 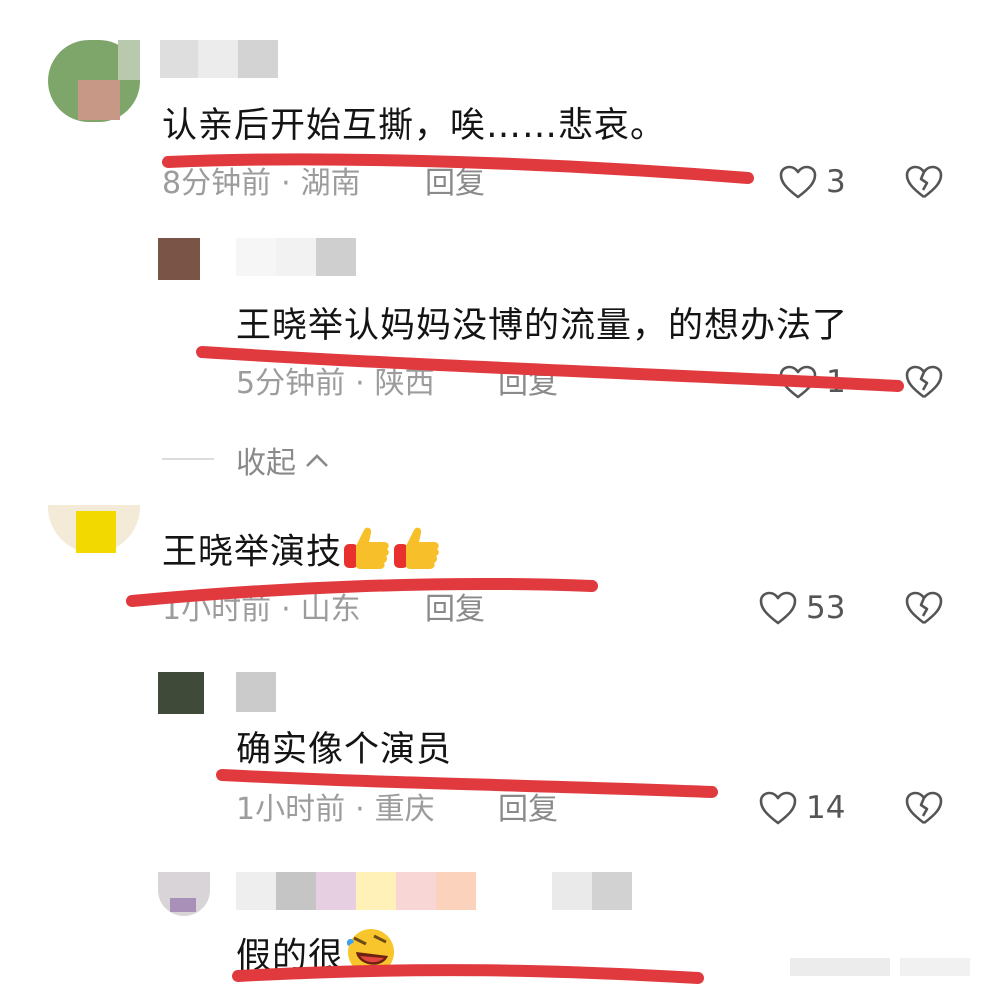 What do you see at coordinates (371, 957) in the screenshot?
I see `rolling-laughing-emoji` at bounding box center [371, 957].